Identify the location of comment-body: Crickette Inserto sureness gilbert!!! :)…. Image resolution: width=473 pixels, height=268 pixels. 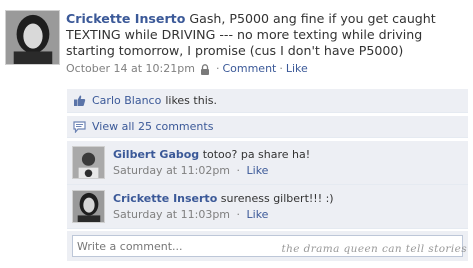
(287, 207).